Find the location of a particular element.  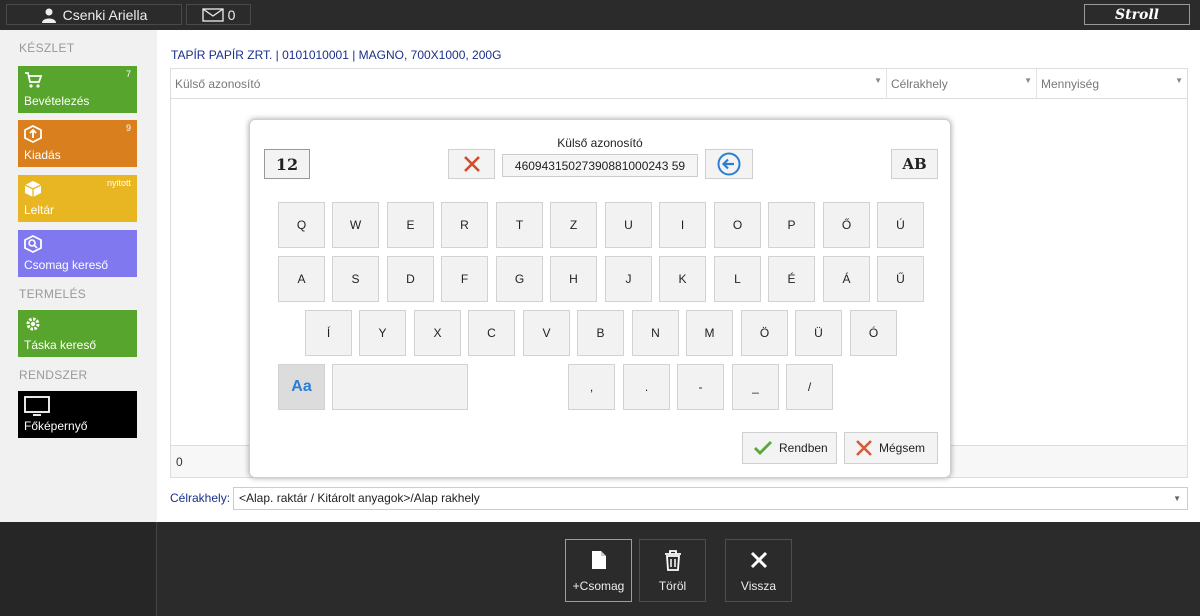

case-toggle-key: Aa is located at coordinates (301, 387).